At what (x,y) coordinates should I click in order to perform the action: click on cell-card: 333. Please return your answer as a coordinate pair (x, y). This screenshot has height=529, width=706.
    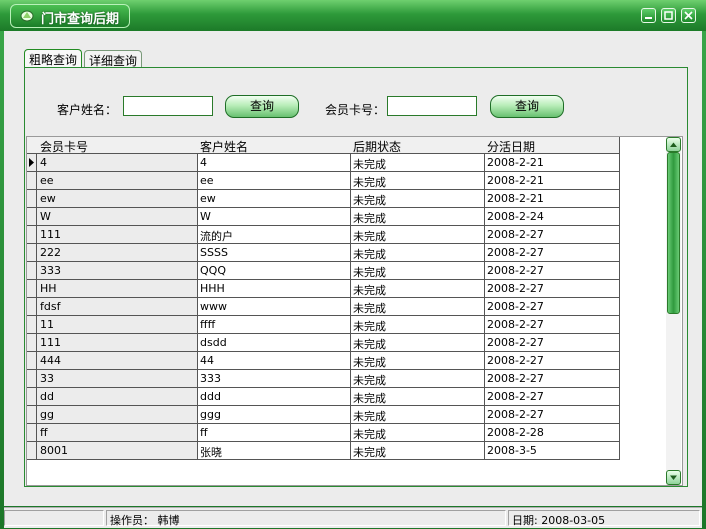
    Looking at the image, I should click on (117, 271).